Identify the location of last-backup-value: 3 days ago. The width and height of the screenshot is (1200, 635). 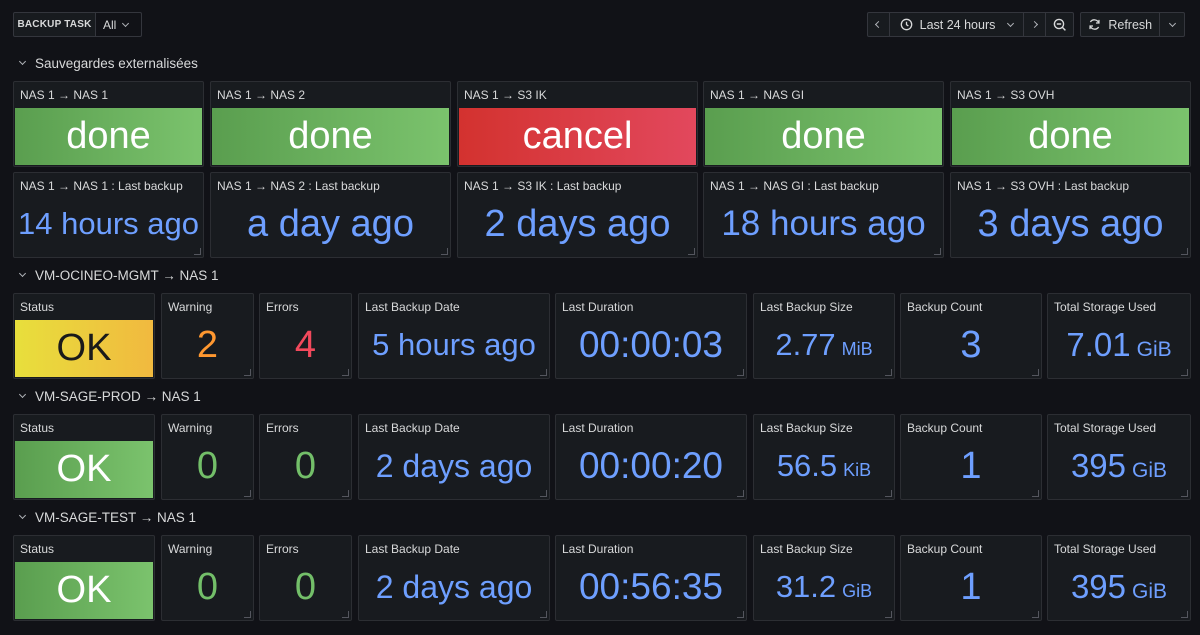
(1070, 223).